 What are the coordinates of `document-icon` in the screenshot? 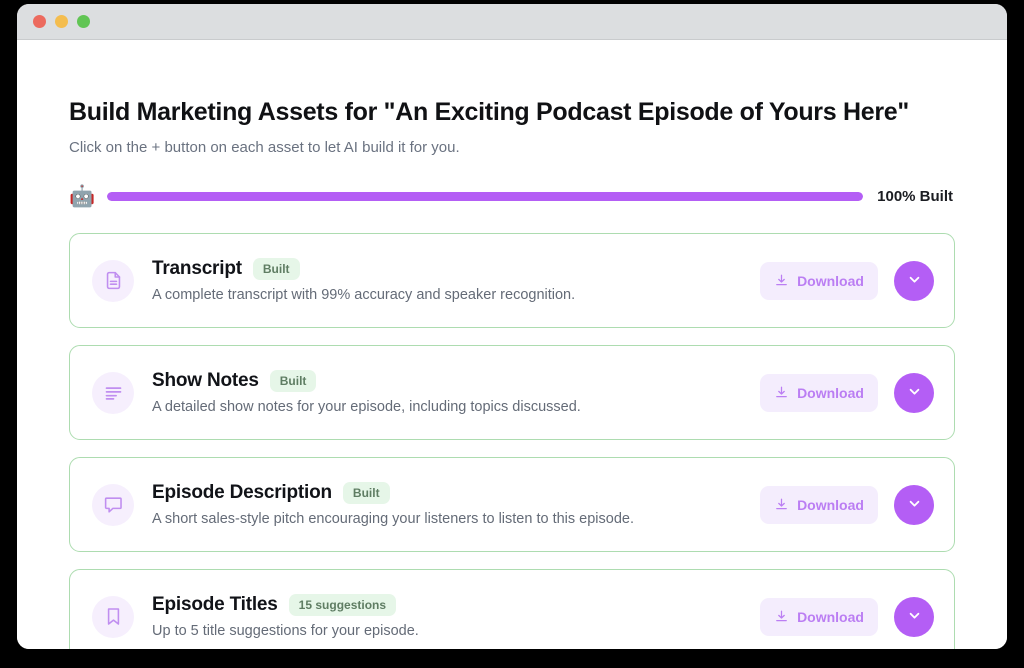 It's located at (113, 280).